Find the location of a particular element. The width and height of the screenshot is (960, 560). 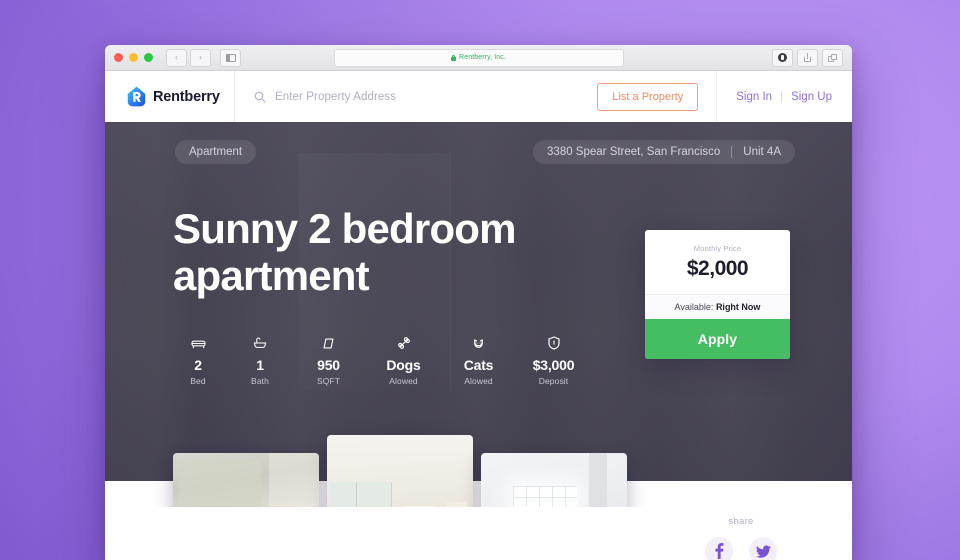

feature-value: $3,000 is located at coordinates (553, 365).